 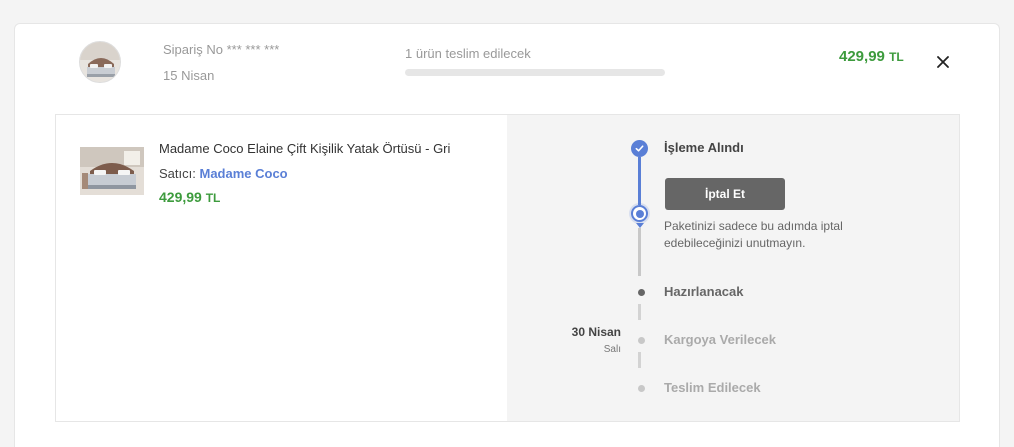 What do you see at coordinates (640, 225) in the screenshot?
I see `progress-arrow-icon` at bounding box center [640, 225].